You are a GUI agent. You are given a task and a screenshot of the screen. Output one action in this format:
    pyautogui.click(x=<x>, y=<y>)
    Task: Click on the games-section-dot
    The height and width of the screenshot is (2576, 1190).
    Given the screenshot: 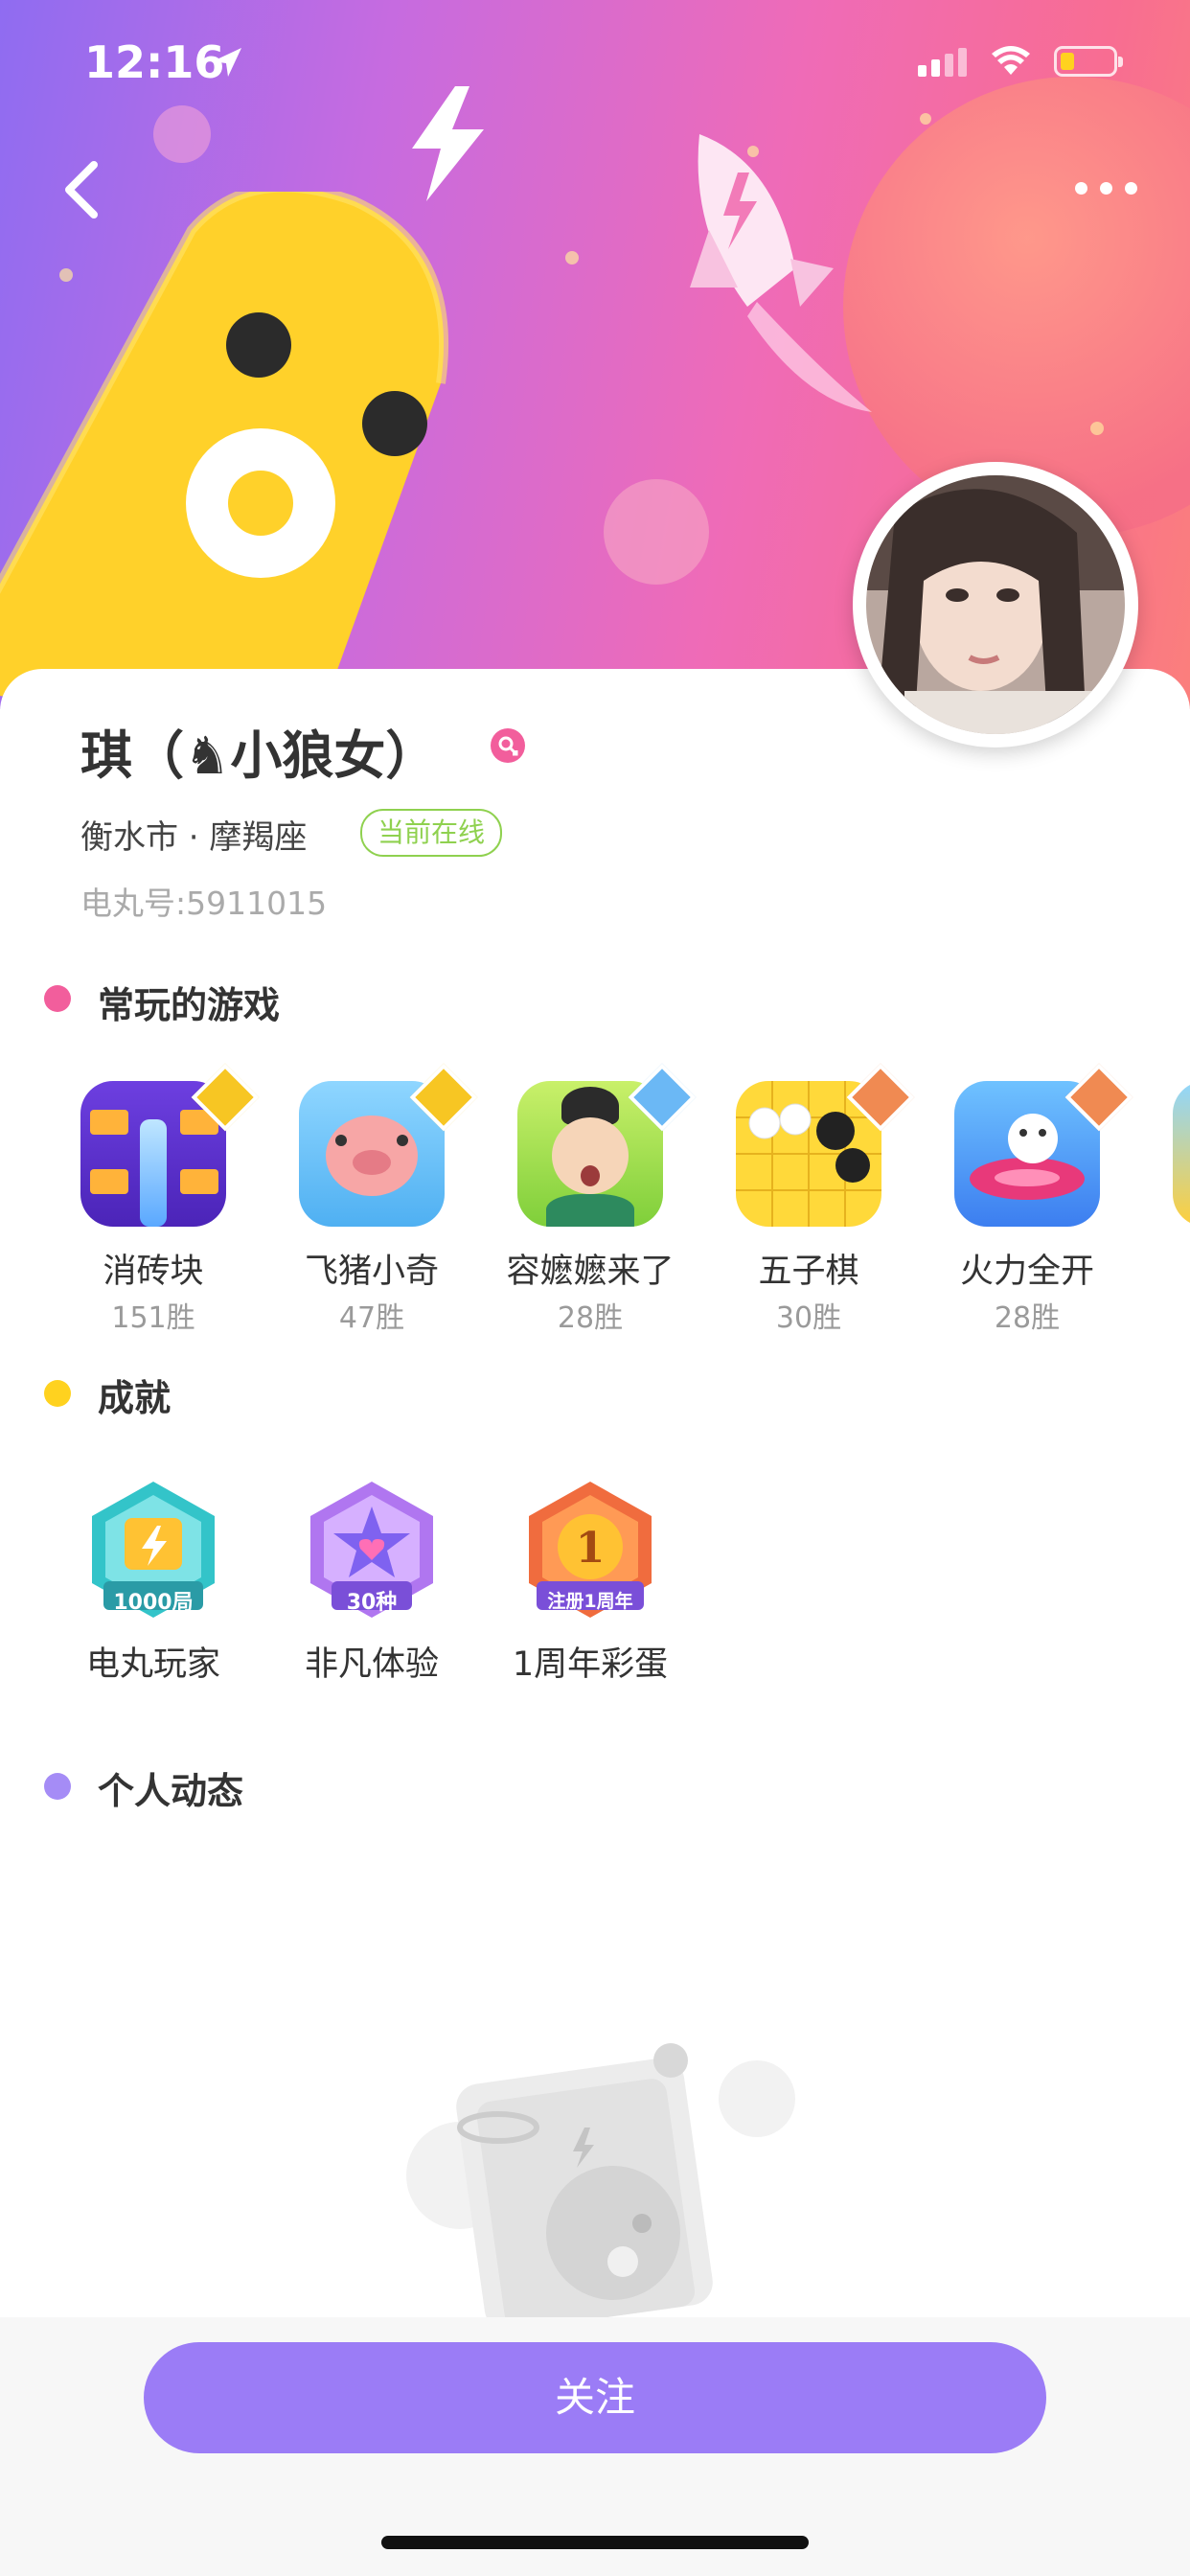 What is the action you would take?
    pyautogui.click(x=58, y=998)
    